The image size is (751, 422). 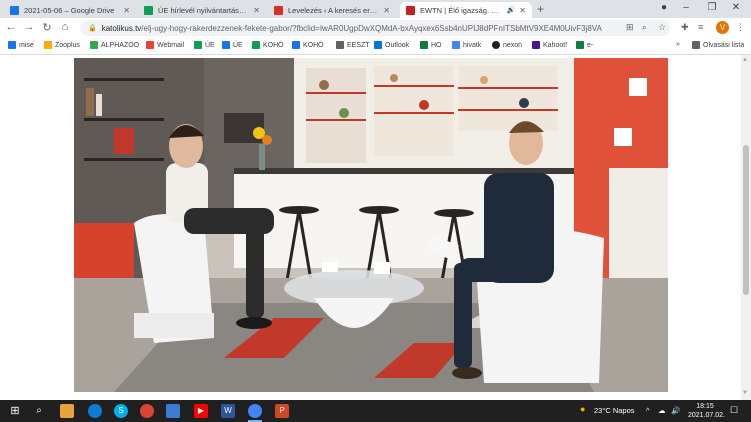 What do you see at coordinates (630, 27) in the screenshot?
I see `install-app-icon: ⊞` at bounding box center [630, 27].